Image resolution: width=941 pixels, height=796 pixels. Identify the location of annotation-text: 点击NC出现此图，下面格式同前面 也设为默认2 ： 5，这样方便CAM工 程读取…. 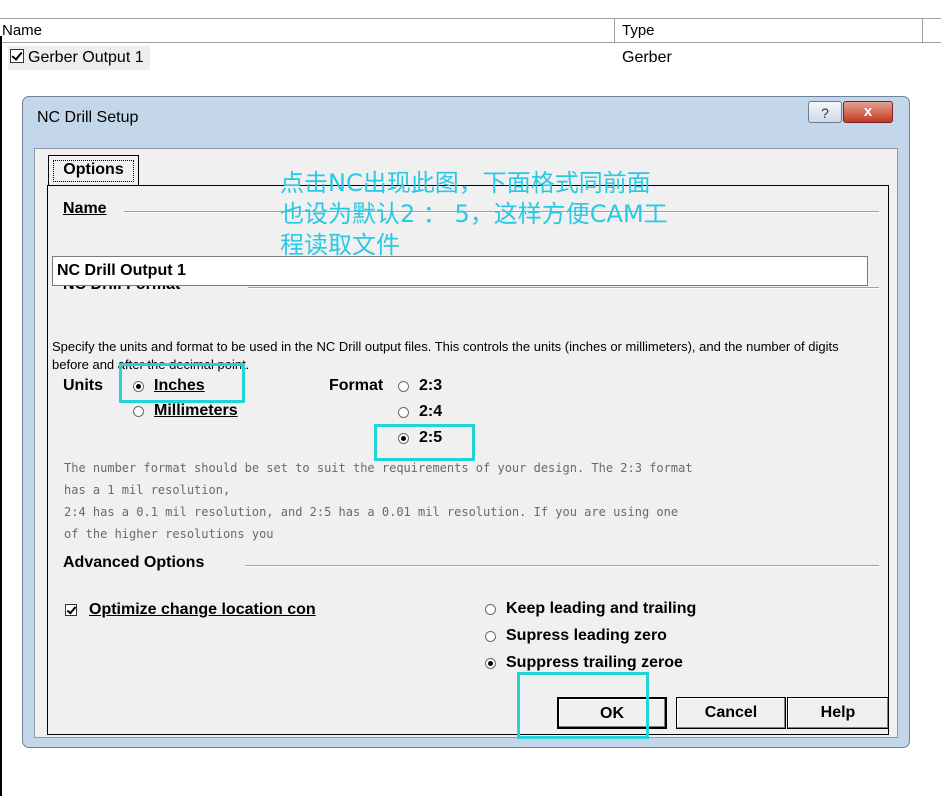
(530, 214).